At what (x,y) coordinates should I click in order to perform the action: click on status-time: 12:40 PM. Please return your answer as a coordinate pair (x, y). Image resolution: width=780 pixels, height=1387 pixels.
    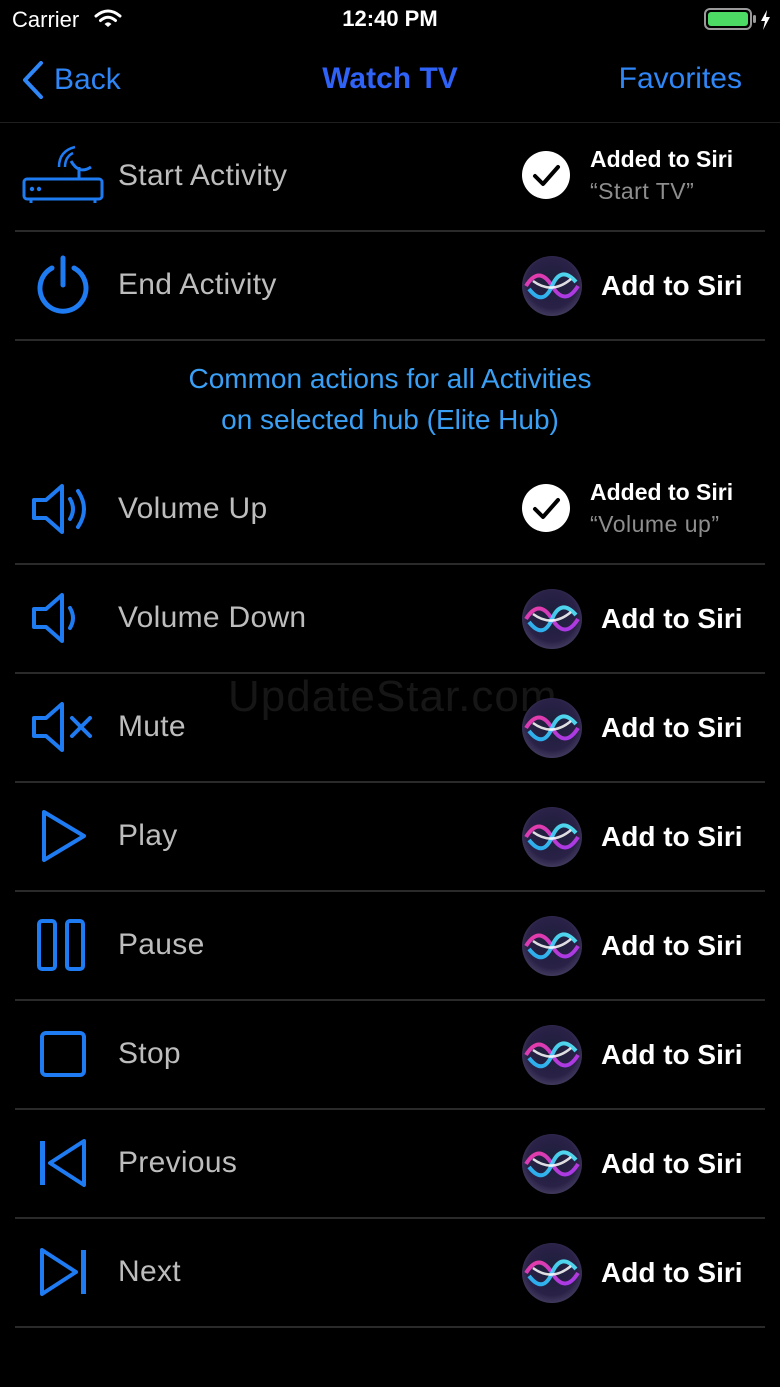
    Looking at the image, I should click on (390, 18).